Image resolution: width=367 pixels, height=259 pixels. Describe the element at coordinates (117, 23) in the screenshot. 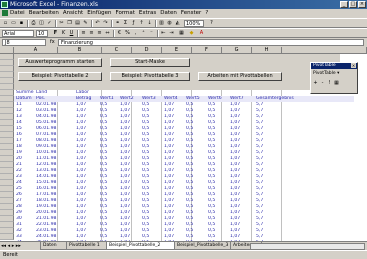

I see `hyperlink-icon: ⚭` at that location.